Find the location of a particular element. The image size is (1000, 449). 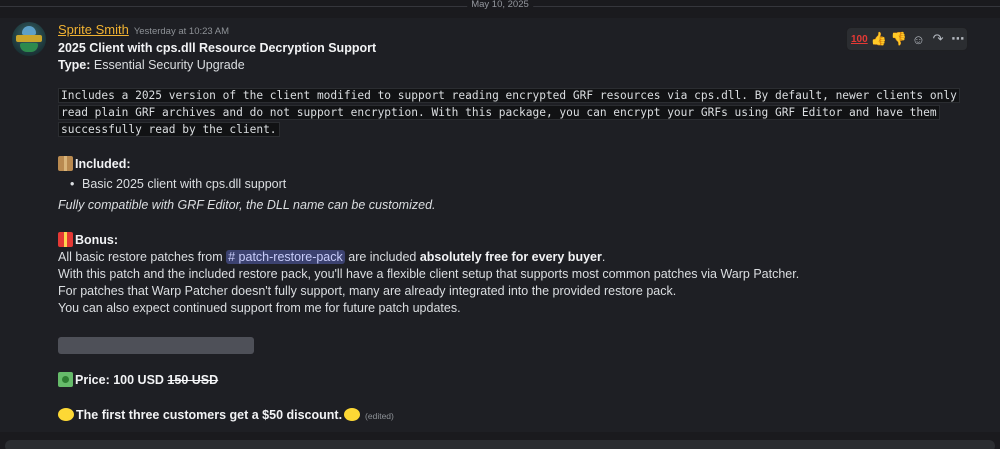

forward-icon: ↷ is located at coordinates (938, 39).